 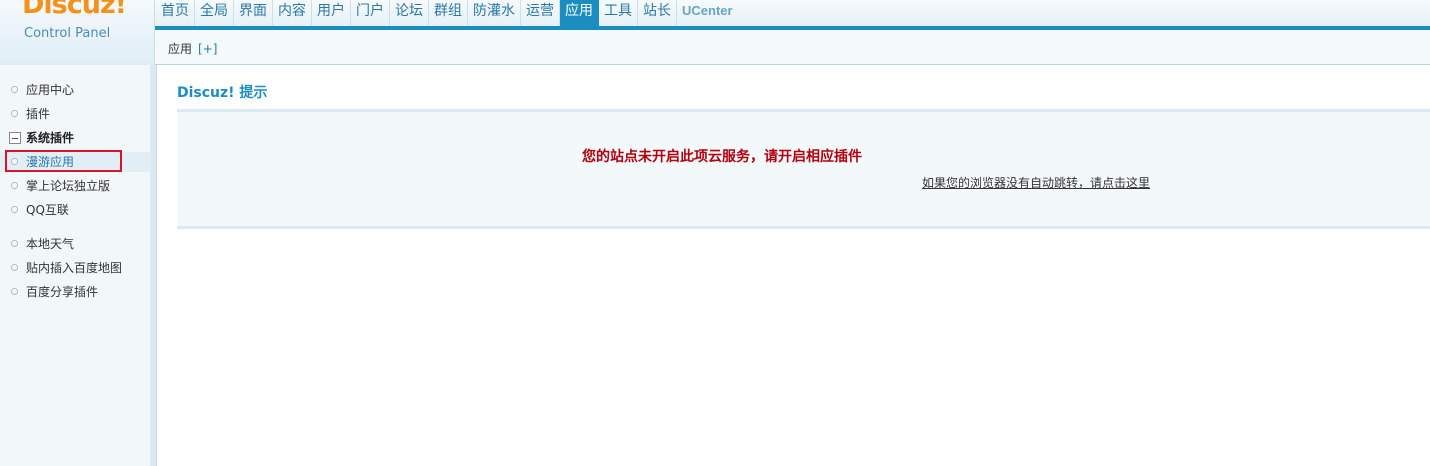 I want to click on subnav-add-button: [+], so click(x=207, y=49).